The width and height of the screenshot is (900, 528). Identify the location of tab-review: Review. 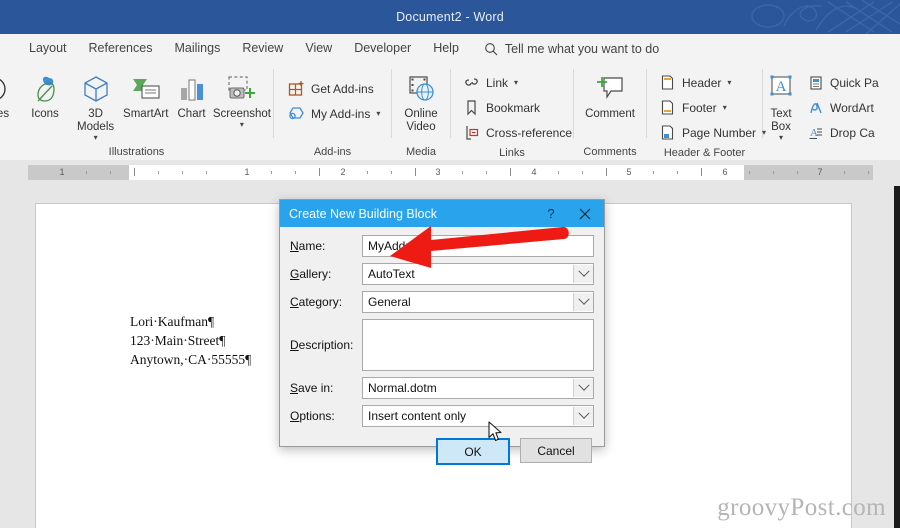
(262, 48).